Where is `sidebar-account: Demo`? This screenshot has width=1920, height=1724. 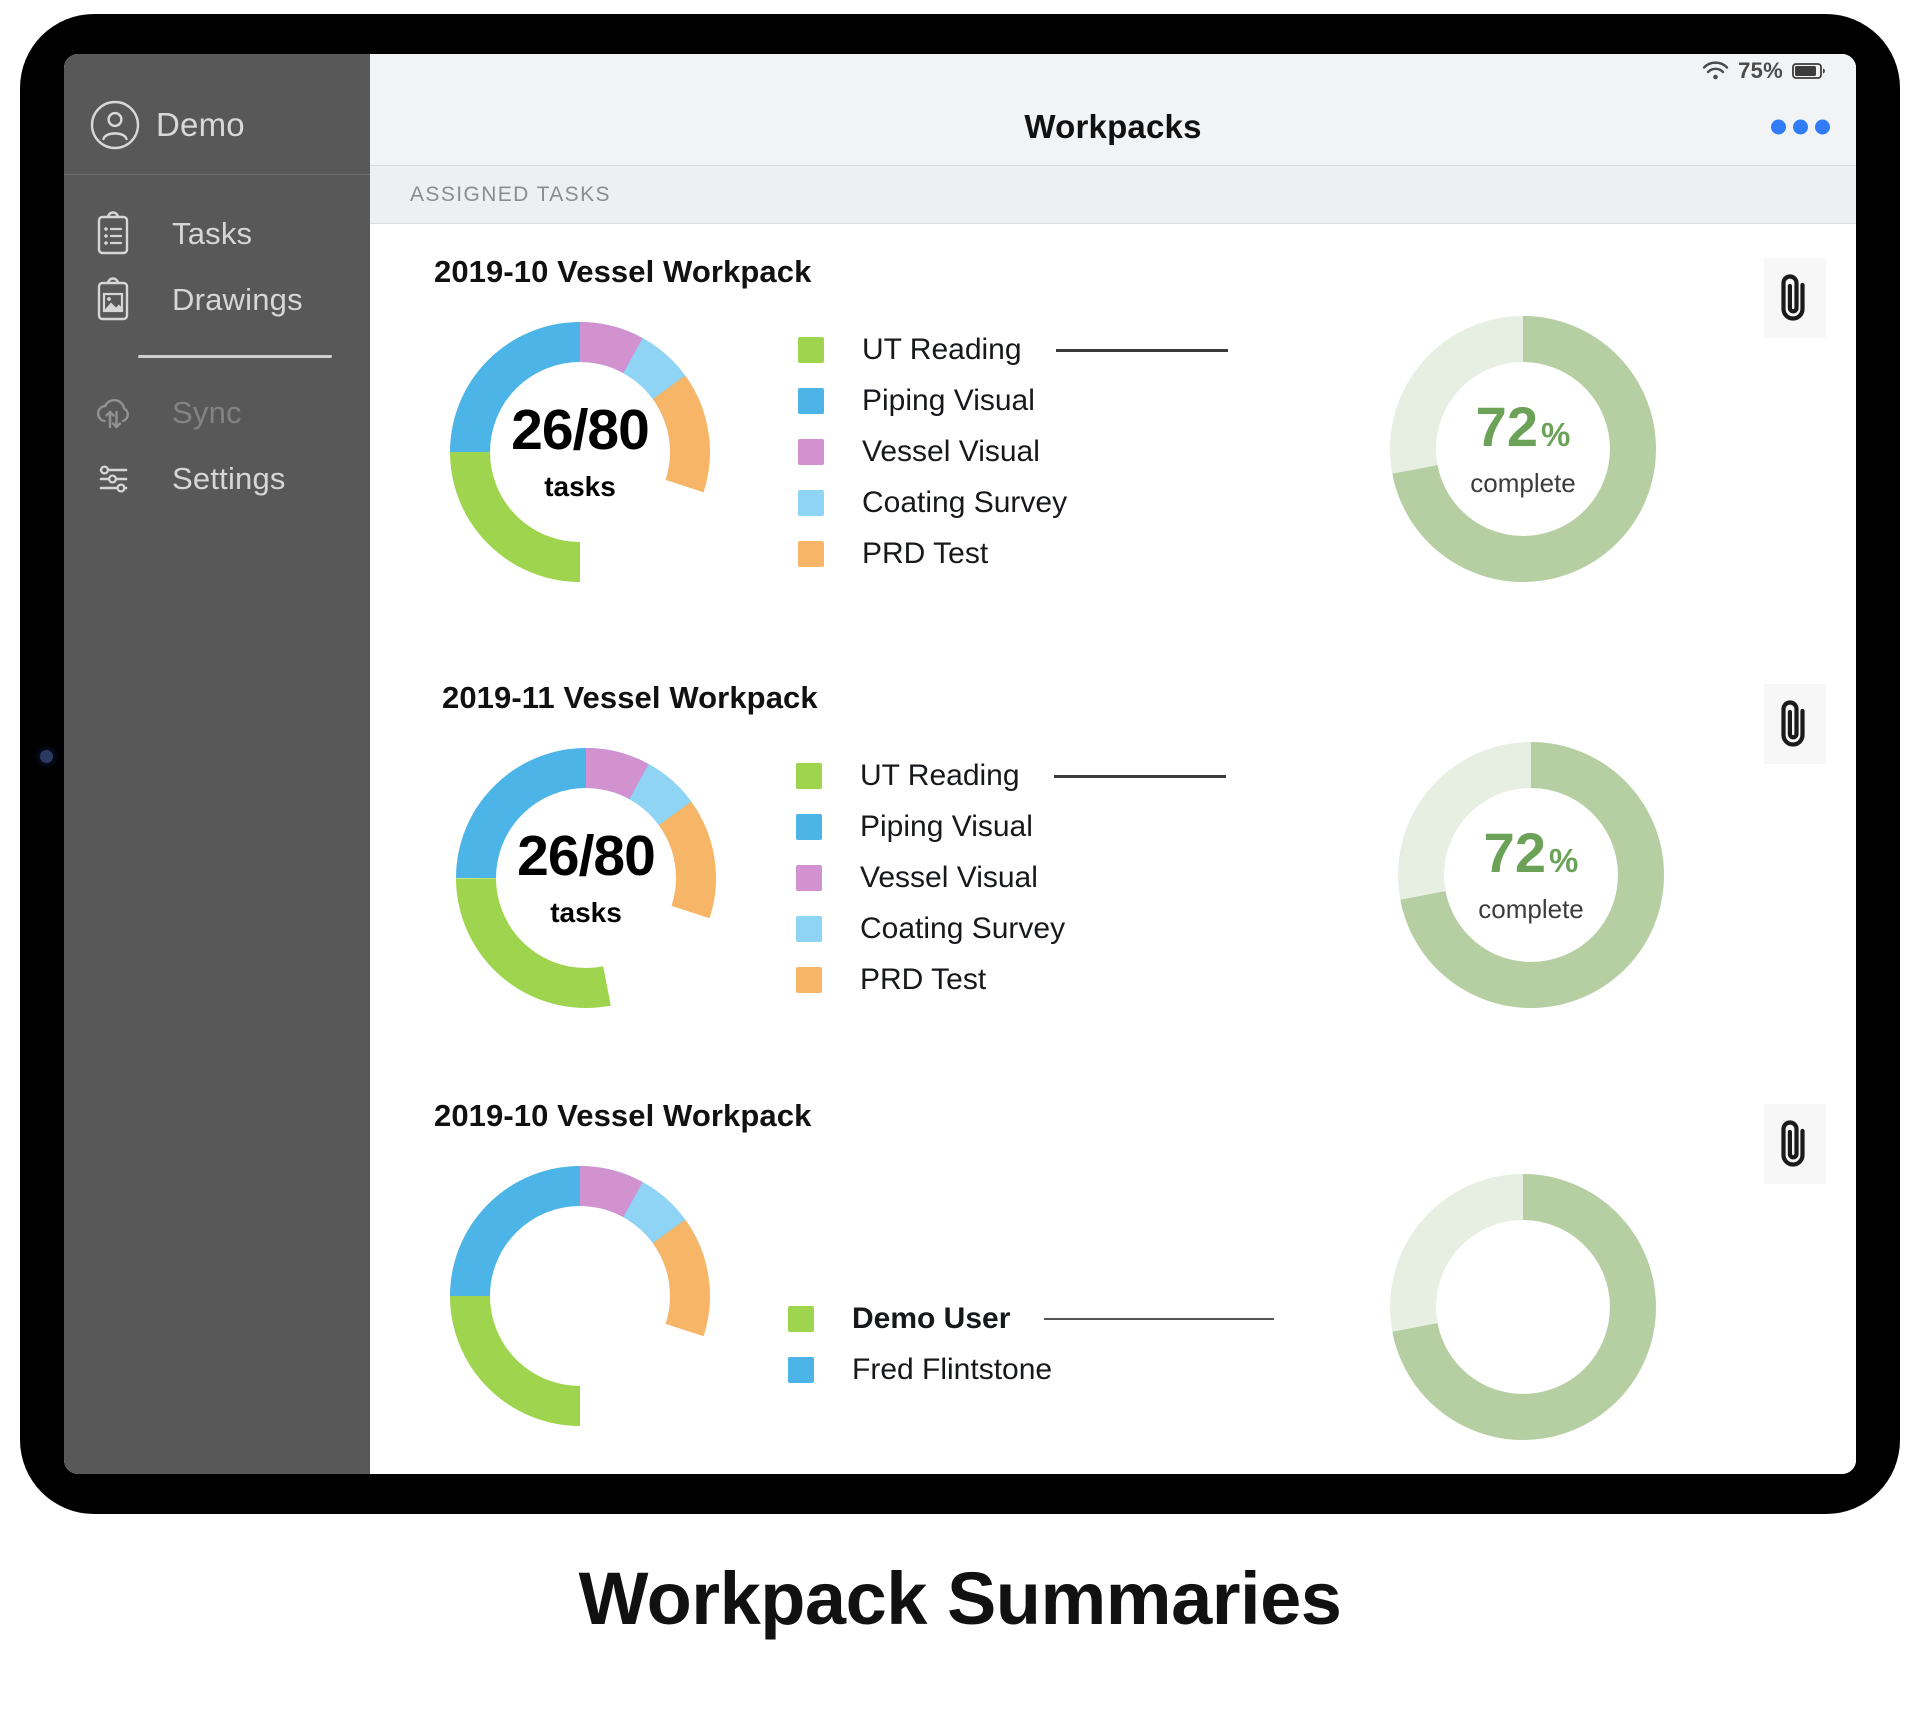 sidebar-account: Demo is located at coordinates (217, 125).